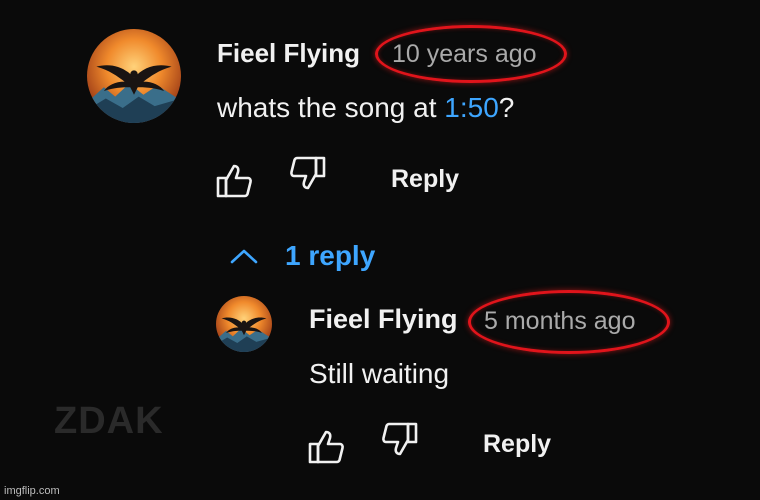 This screenshot has width=760, height=500. Describe the element at coordinates (383, 319) in the screenshot. I see `reply-author: Fieel Flying` at that location.